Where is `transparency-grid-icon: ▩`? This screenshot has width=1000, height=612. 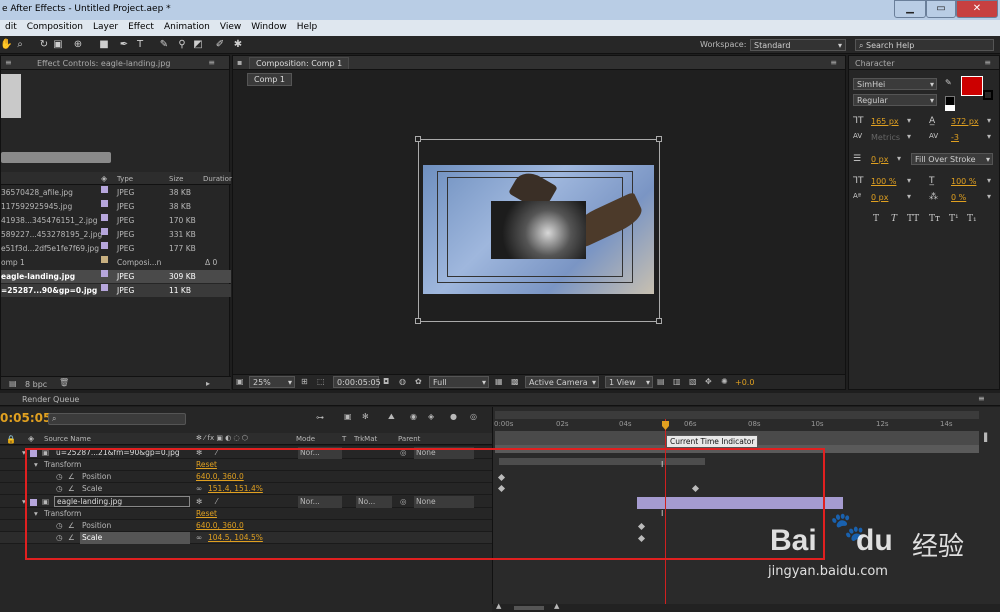
transparency-grid-icon: ▩ is located at coordinates (515, 381).